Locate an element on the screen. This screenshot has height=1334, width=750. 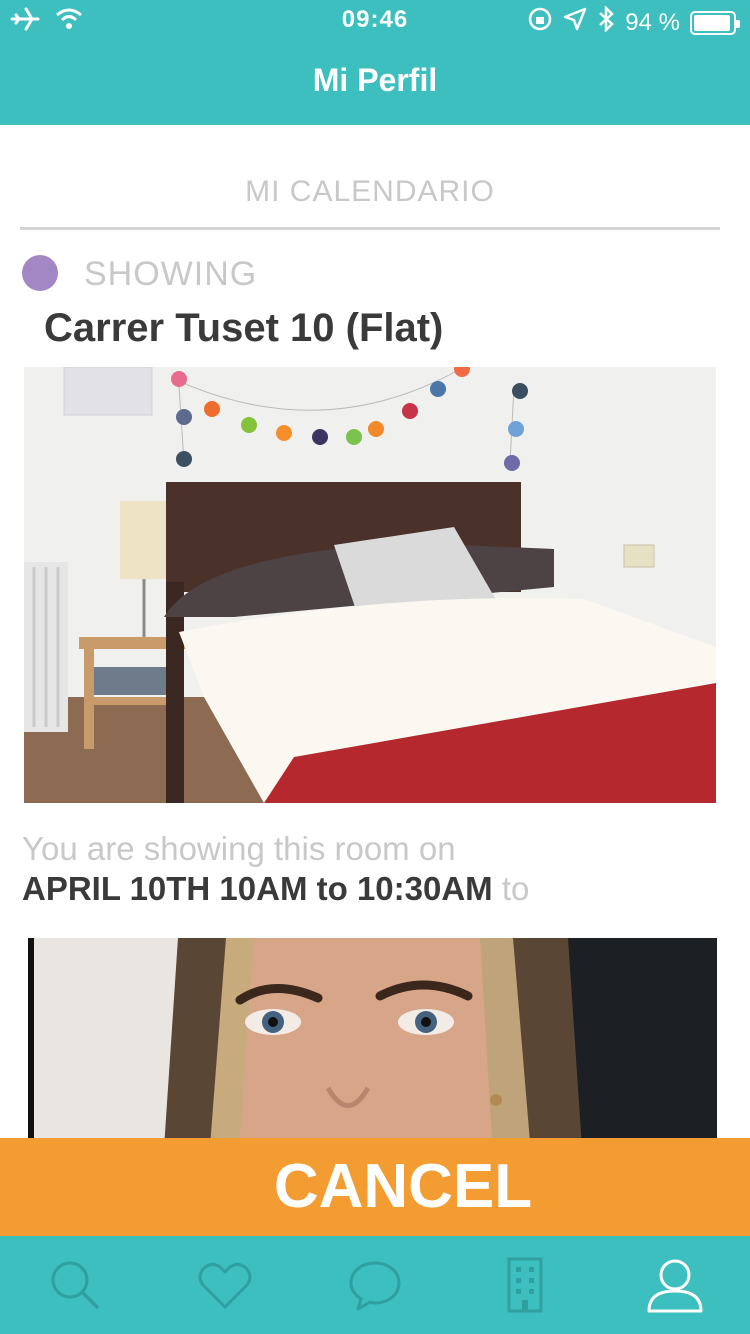
building-icon is located at coordinates (525, 1285).